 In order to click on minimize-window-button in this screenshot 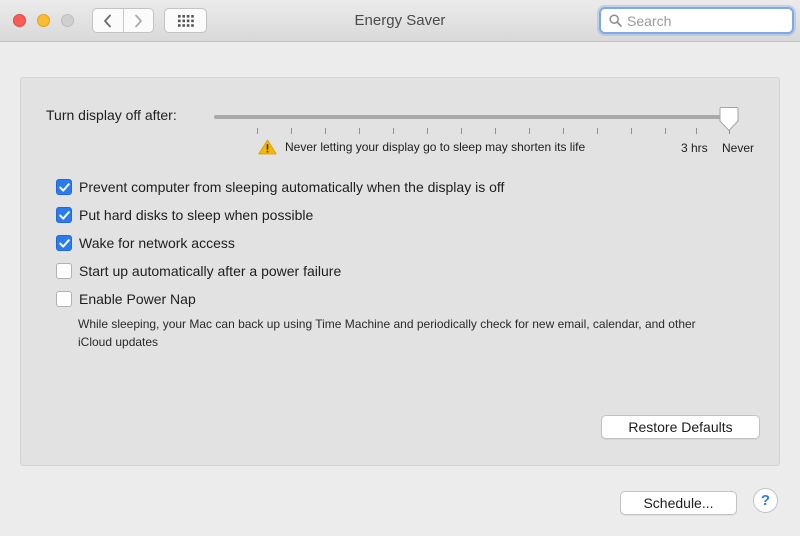, I will do `click(43, 20)`.